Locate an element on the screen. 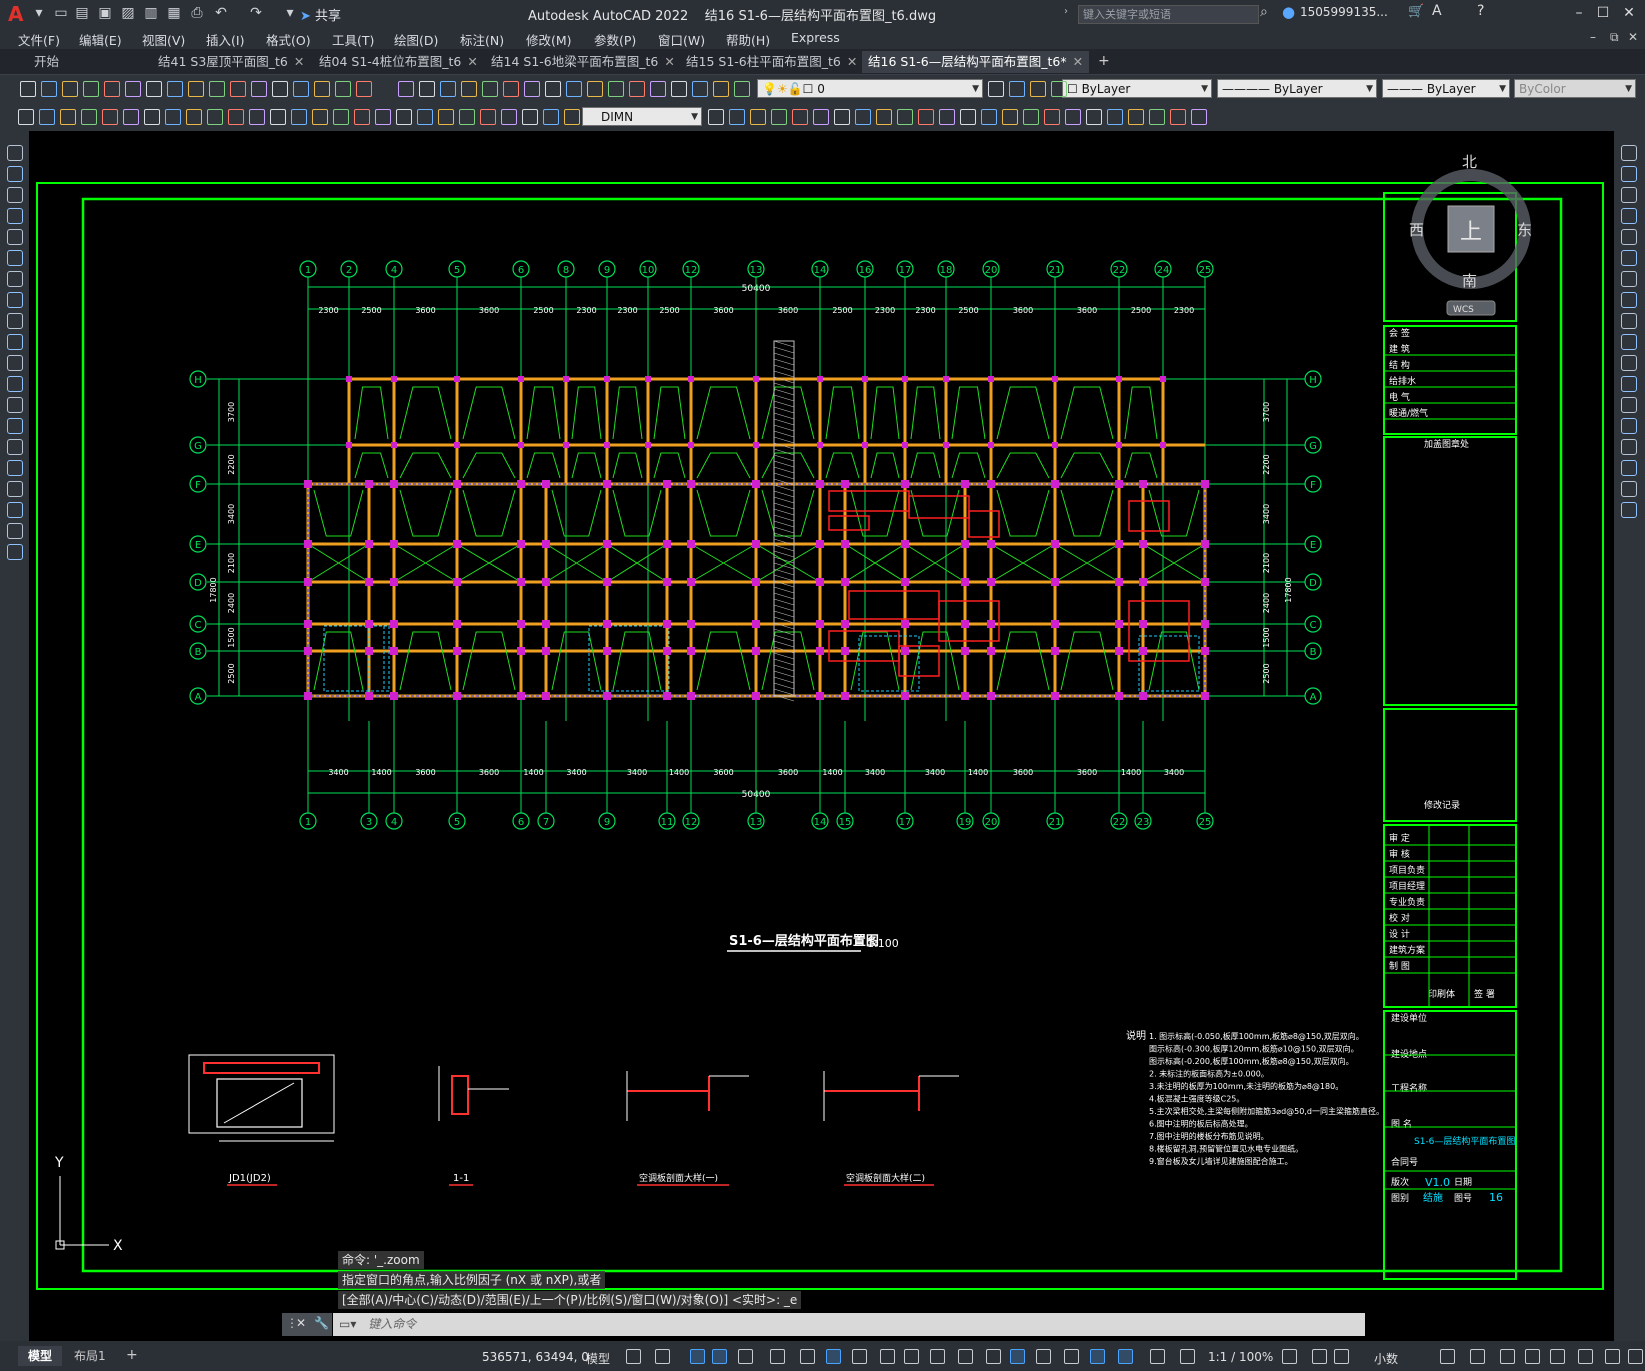 The height and width of the screenshot is (1371, 1645). tab-layout1: 布局1 is located at coordinates (90, 1356).